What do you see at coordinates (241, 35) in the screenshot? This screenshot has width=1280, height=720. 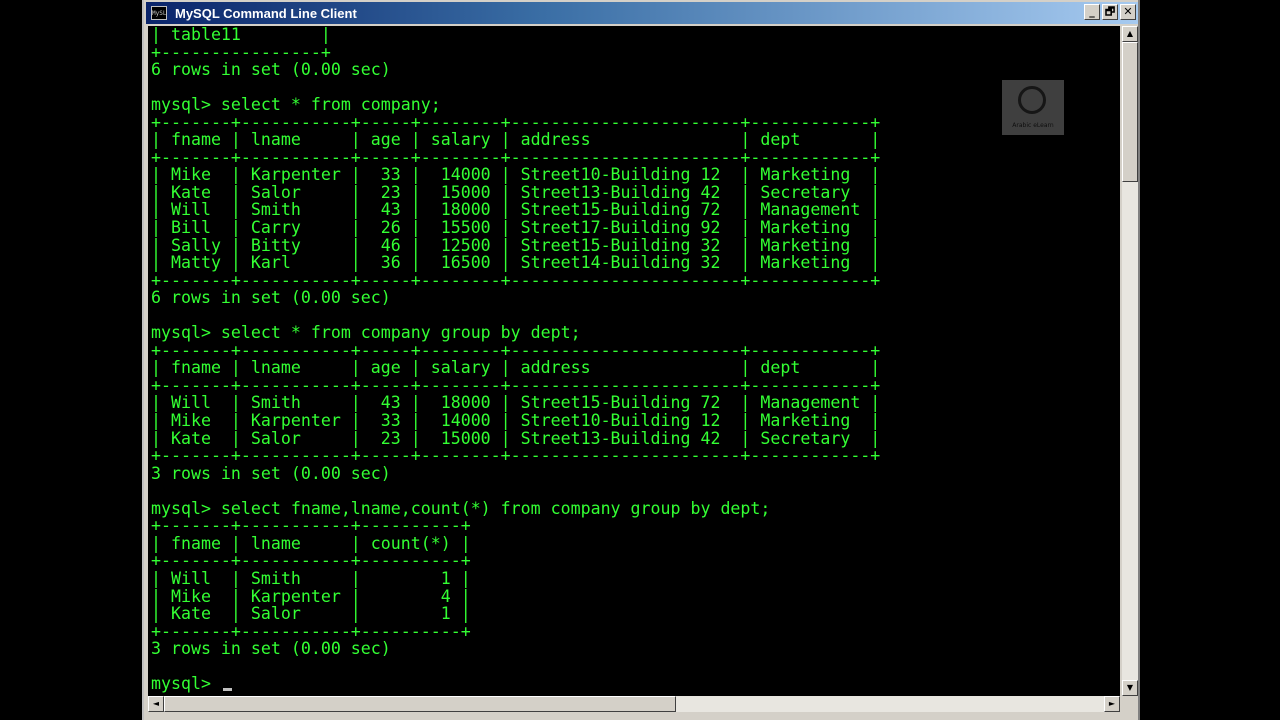 I see `console-line: | table11 |` at bounding box center [241, 35].